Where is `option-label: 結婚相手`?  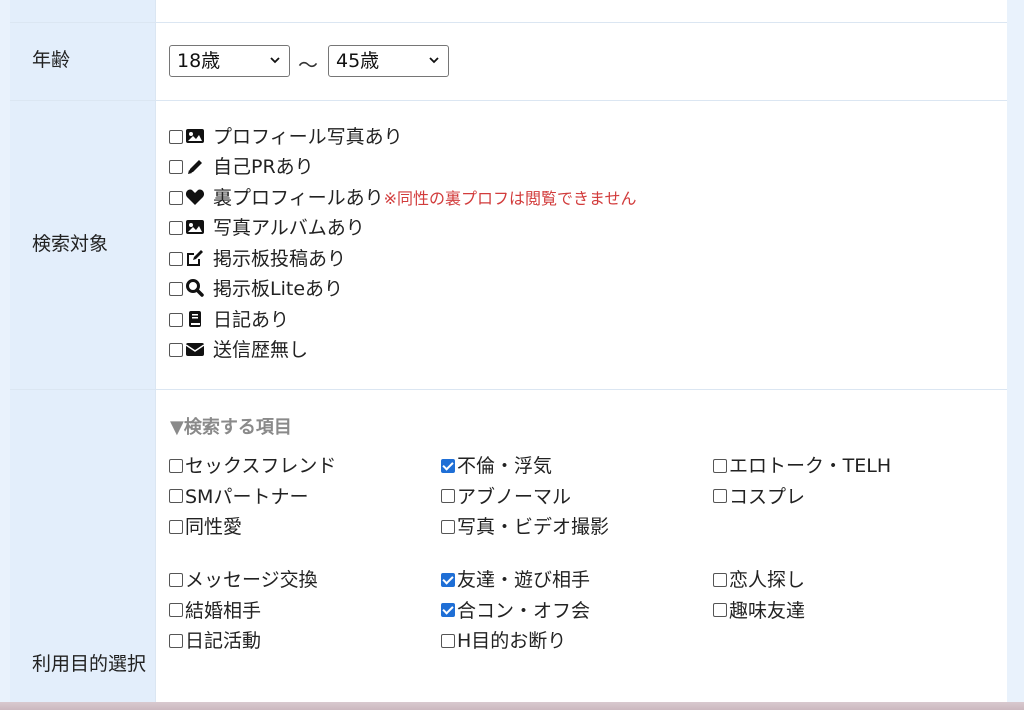
option-label: 結婚相手 is located at coordinates (223, 610).